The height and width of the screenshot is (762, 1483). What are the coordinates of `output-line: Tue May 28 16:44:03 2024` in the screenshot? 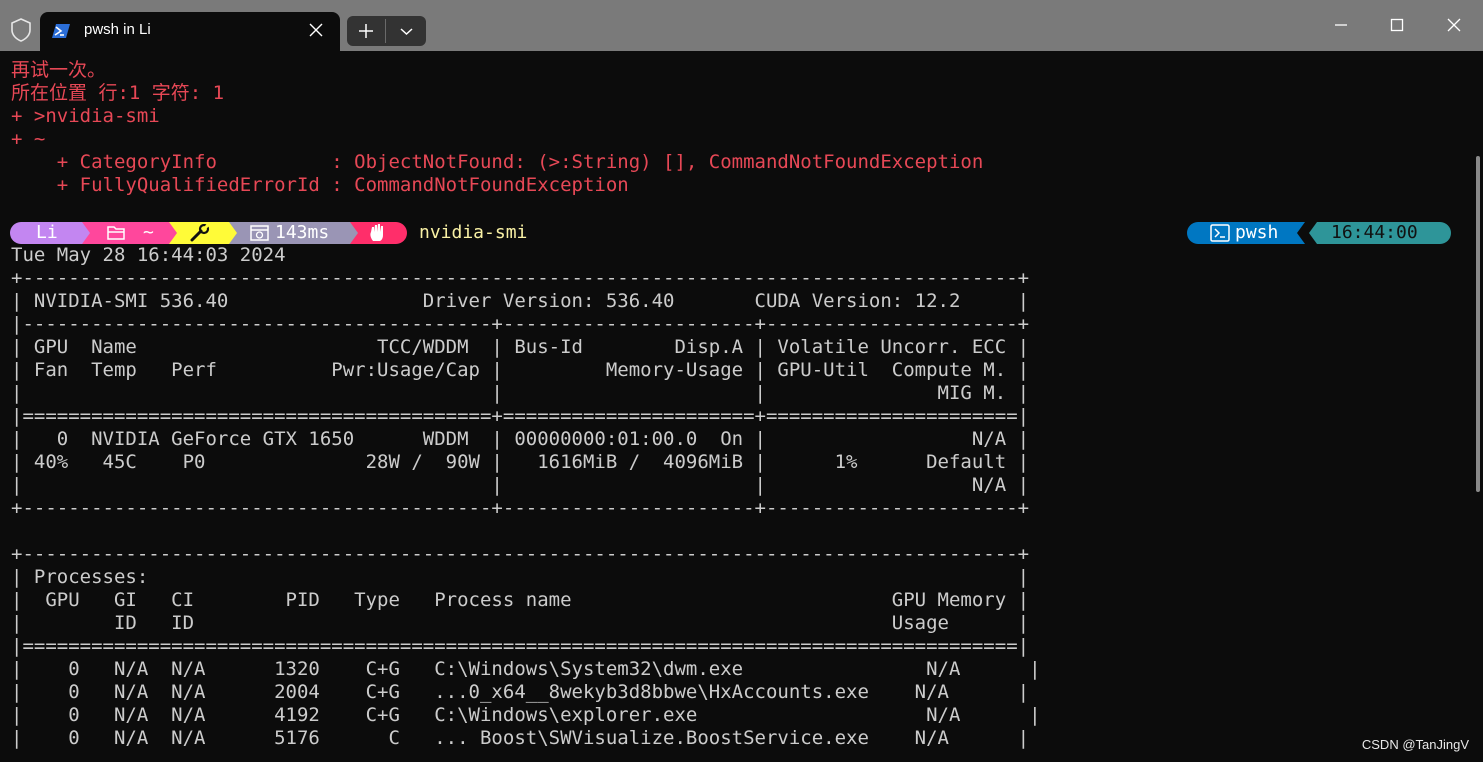 It's located at (148, 255).